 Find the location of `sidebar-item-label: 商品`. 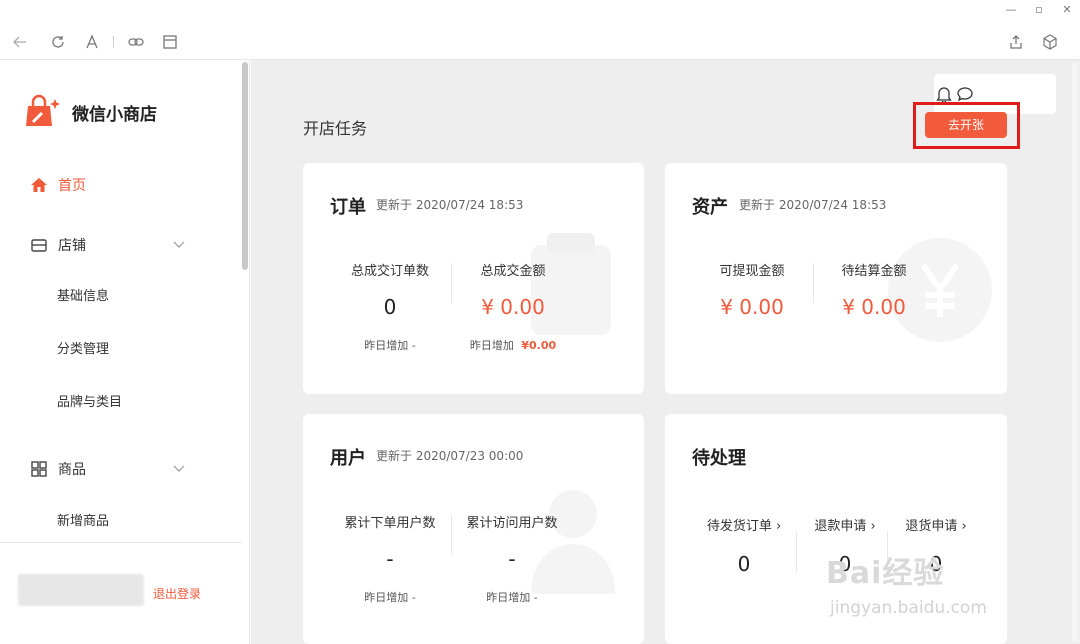

sidebar-item-label: 商品 is located at coordinates (72, 470).